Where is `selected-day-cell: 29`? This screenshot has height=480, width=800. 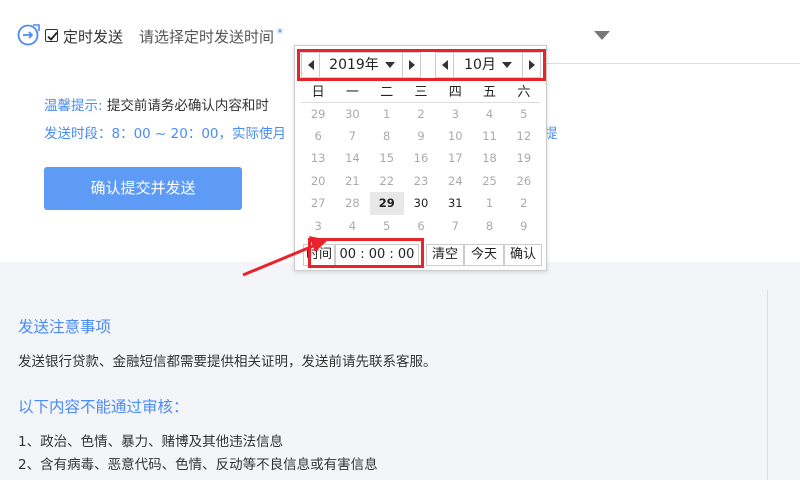
selected-day-cell: 29 is located at coordinates (386, 203).